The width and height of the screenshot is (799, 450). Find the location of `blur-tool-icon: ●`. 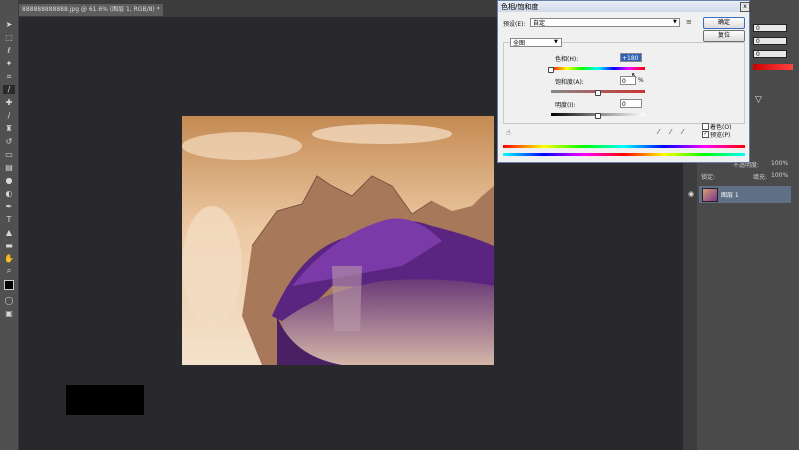

blur-tool-icon: ● is located at coordinates (9, 180).